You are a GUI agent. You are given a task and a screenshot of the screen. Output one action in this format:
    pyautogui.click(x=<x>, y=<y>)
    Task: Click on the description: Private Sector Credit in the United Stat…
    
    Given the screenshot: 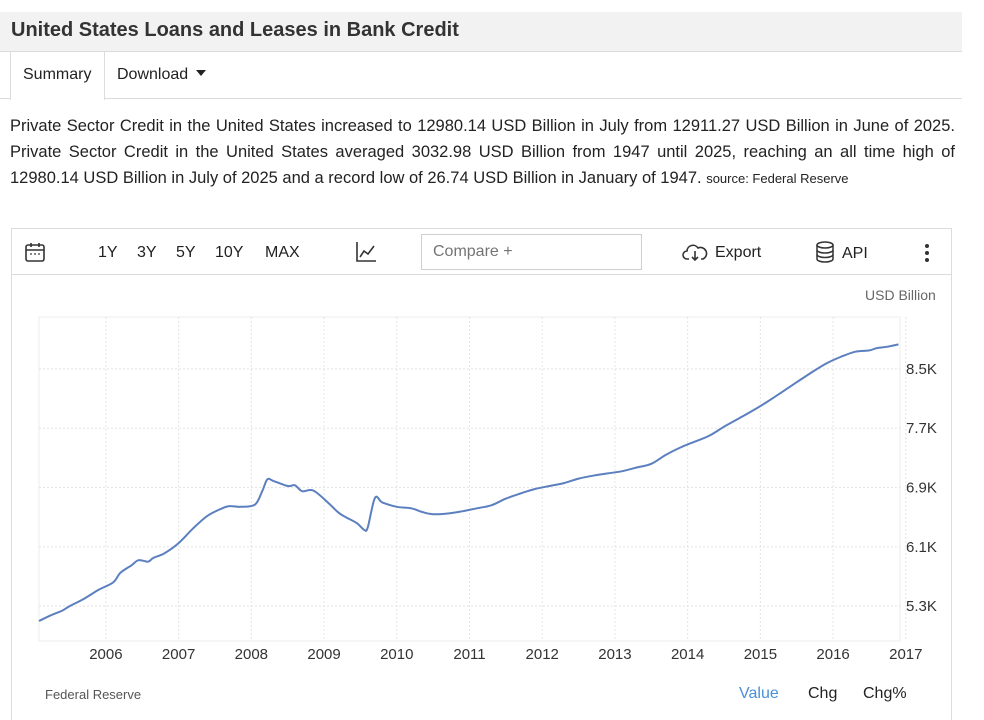 What is the action you would take?
    pyautogui.click(x=482, y=152)
    